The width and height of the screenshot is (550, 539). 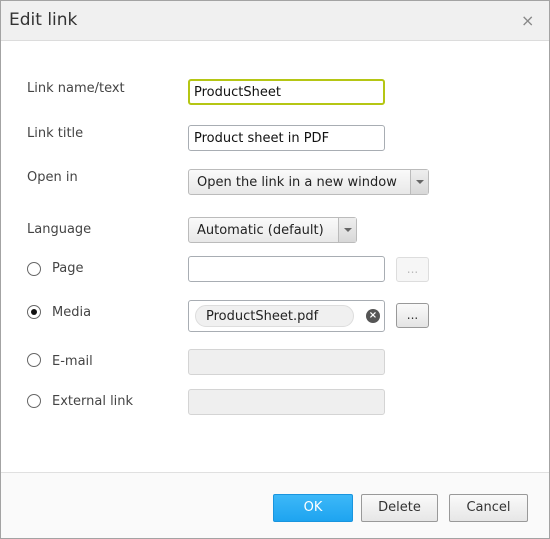 What do you see at coordinates (52, 177) in the screenshot?
I see `open-in-label: Open in` at bounding box center [52, 177].